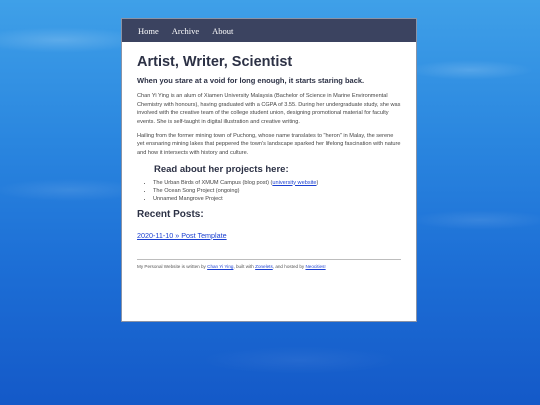 The width and height of the screenshot is (540, 405). Describe the element at coordinates (172, 266) in the screenshot. I see `footer-prefix: My Personal Website is written by` at that location.